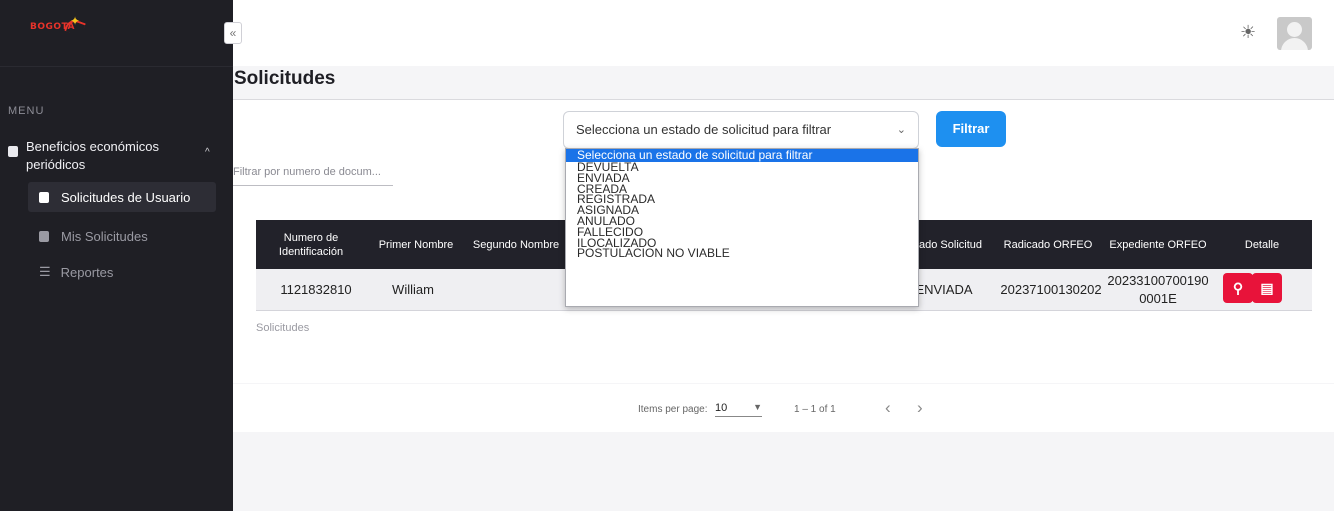 This screenshot has height=511, width=1334. What do you see at coordinates (116, 33) in the screenshot?
I see `sidebar-header` at bounding box center [116, 33].